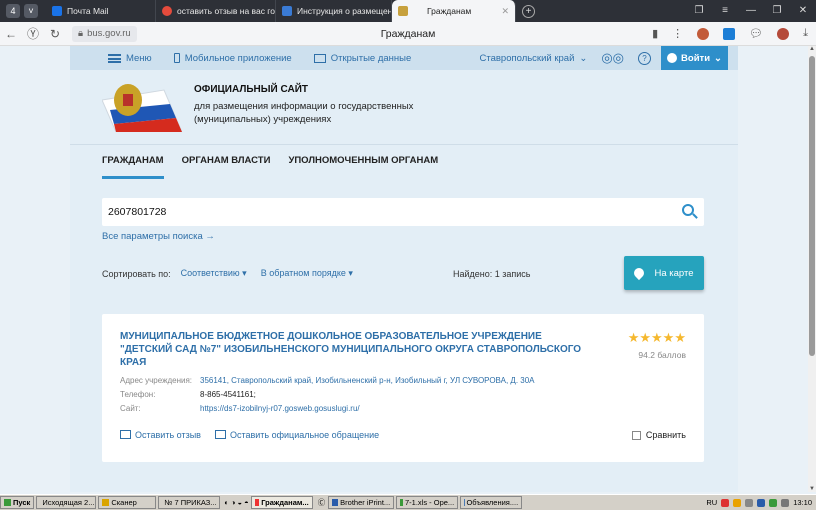 The width and height of the screenshot is (816, 510). I want to click on tab-grazhdanam: Гражданам ✕, so click(454, 11).